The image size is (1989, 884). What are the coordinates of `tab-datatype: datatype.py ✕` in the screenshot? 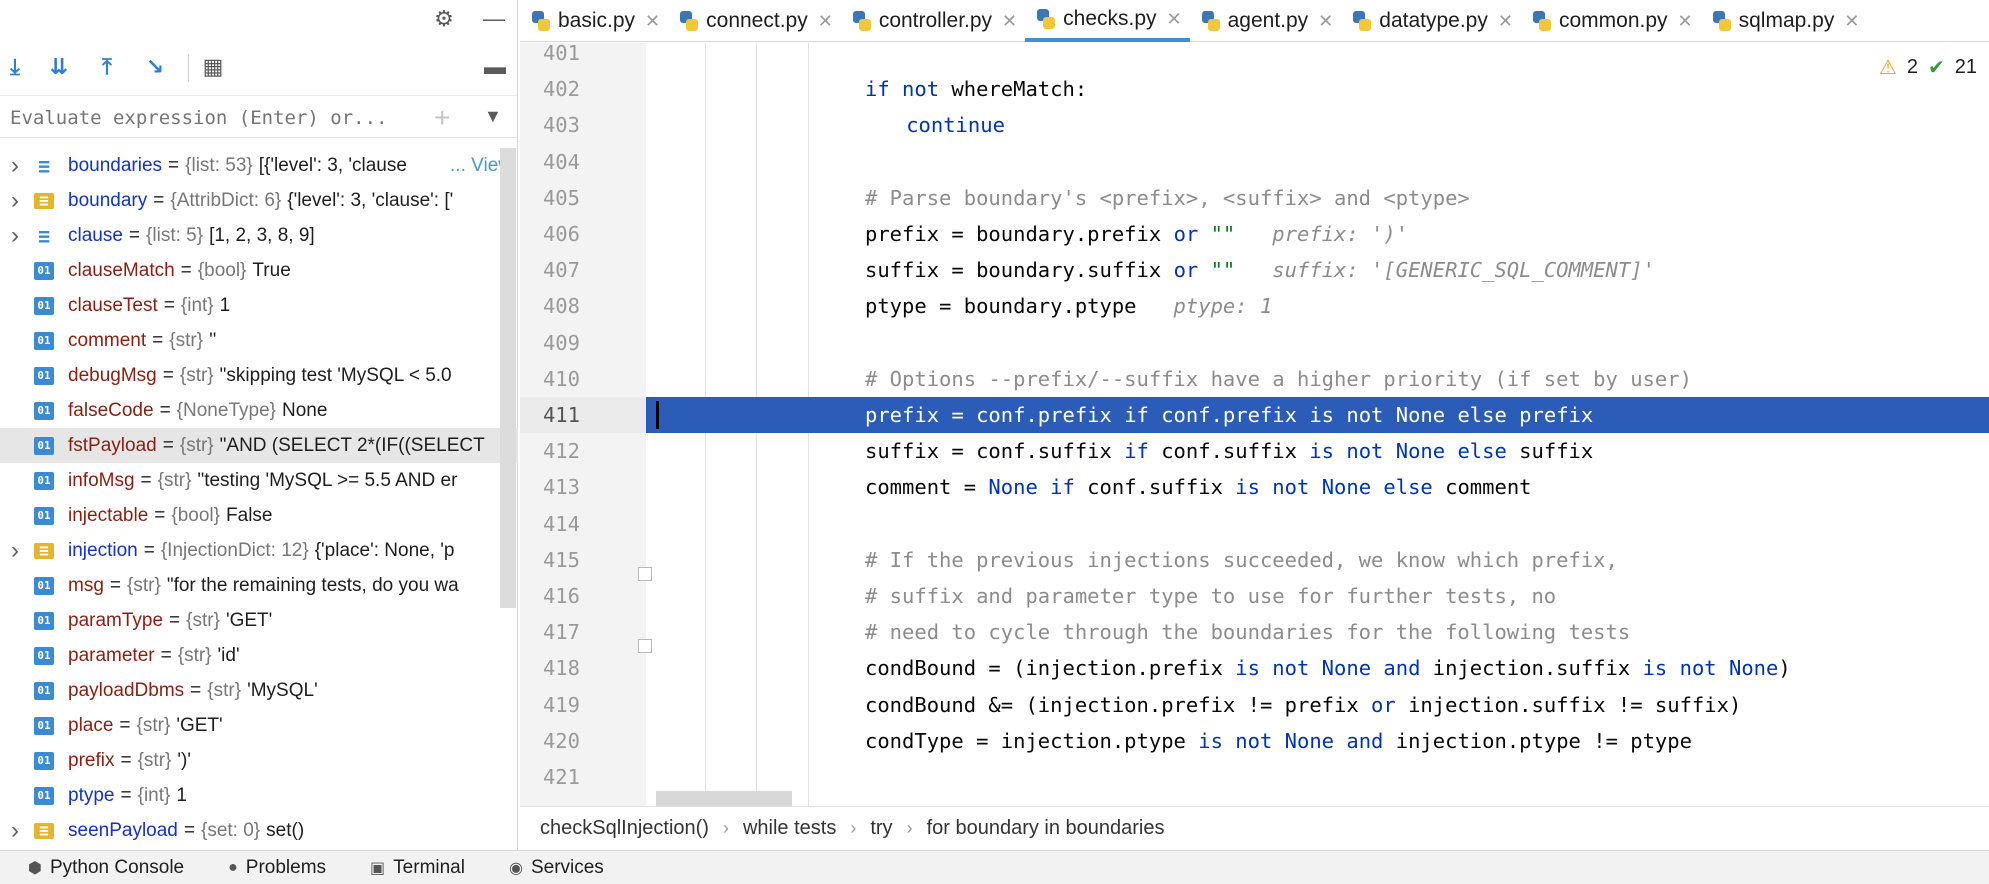 It's located at (1431, 21).